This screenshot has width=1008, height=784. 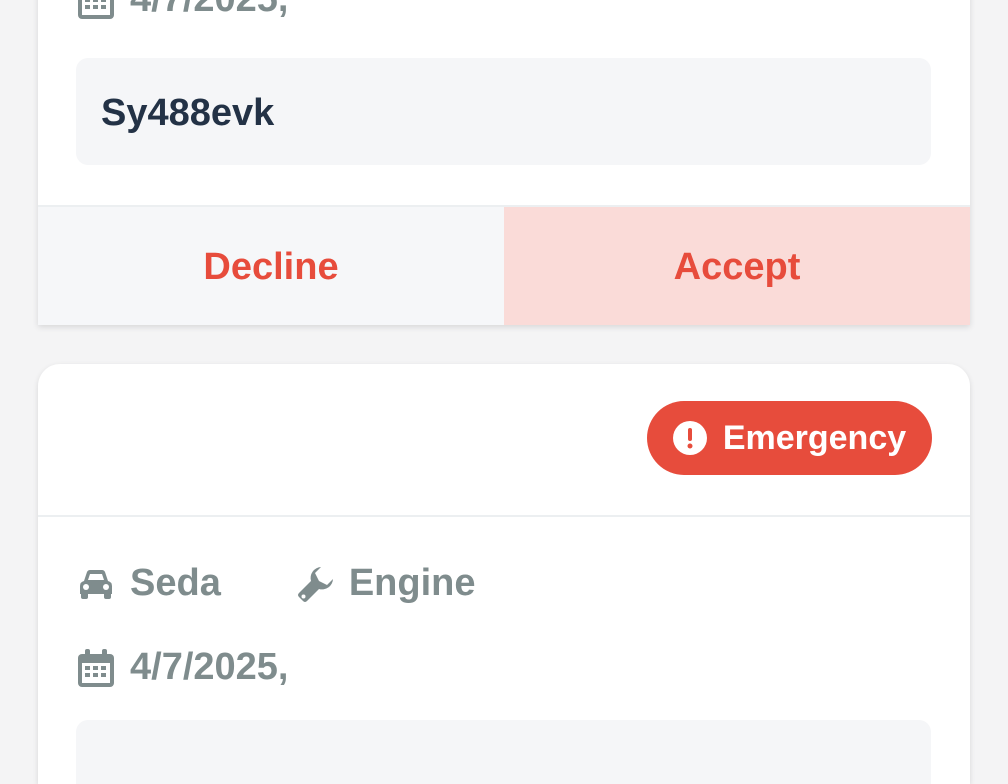 I want to click on note-text: Sy488evk, so click(x=188, y=113).